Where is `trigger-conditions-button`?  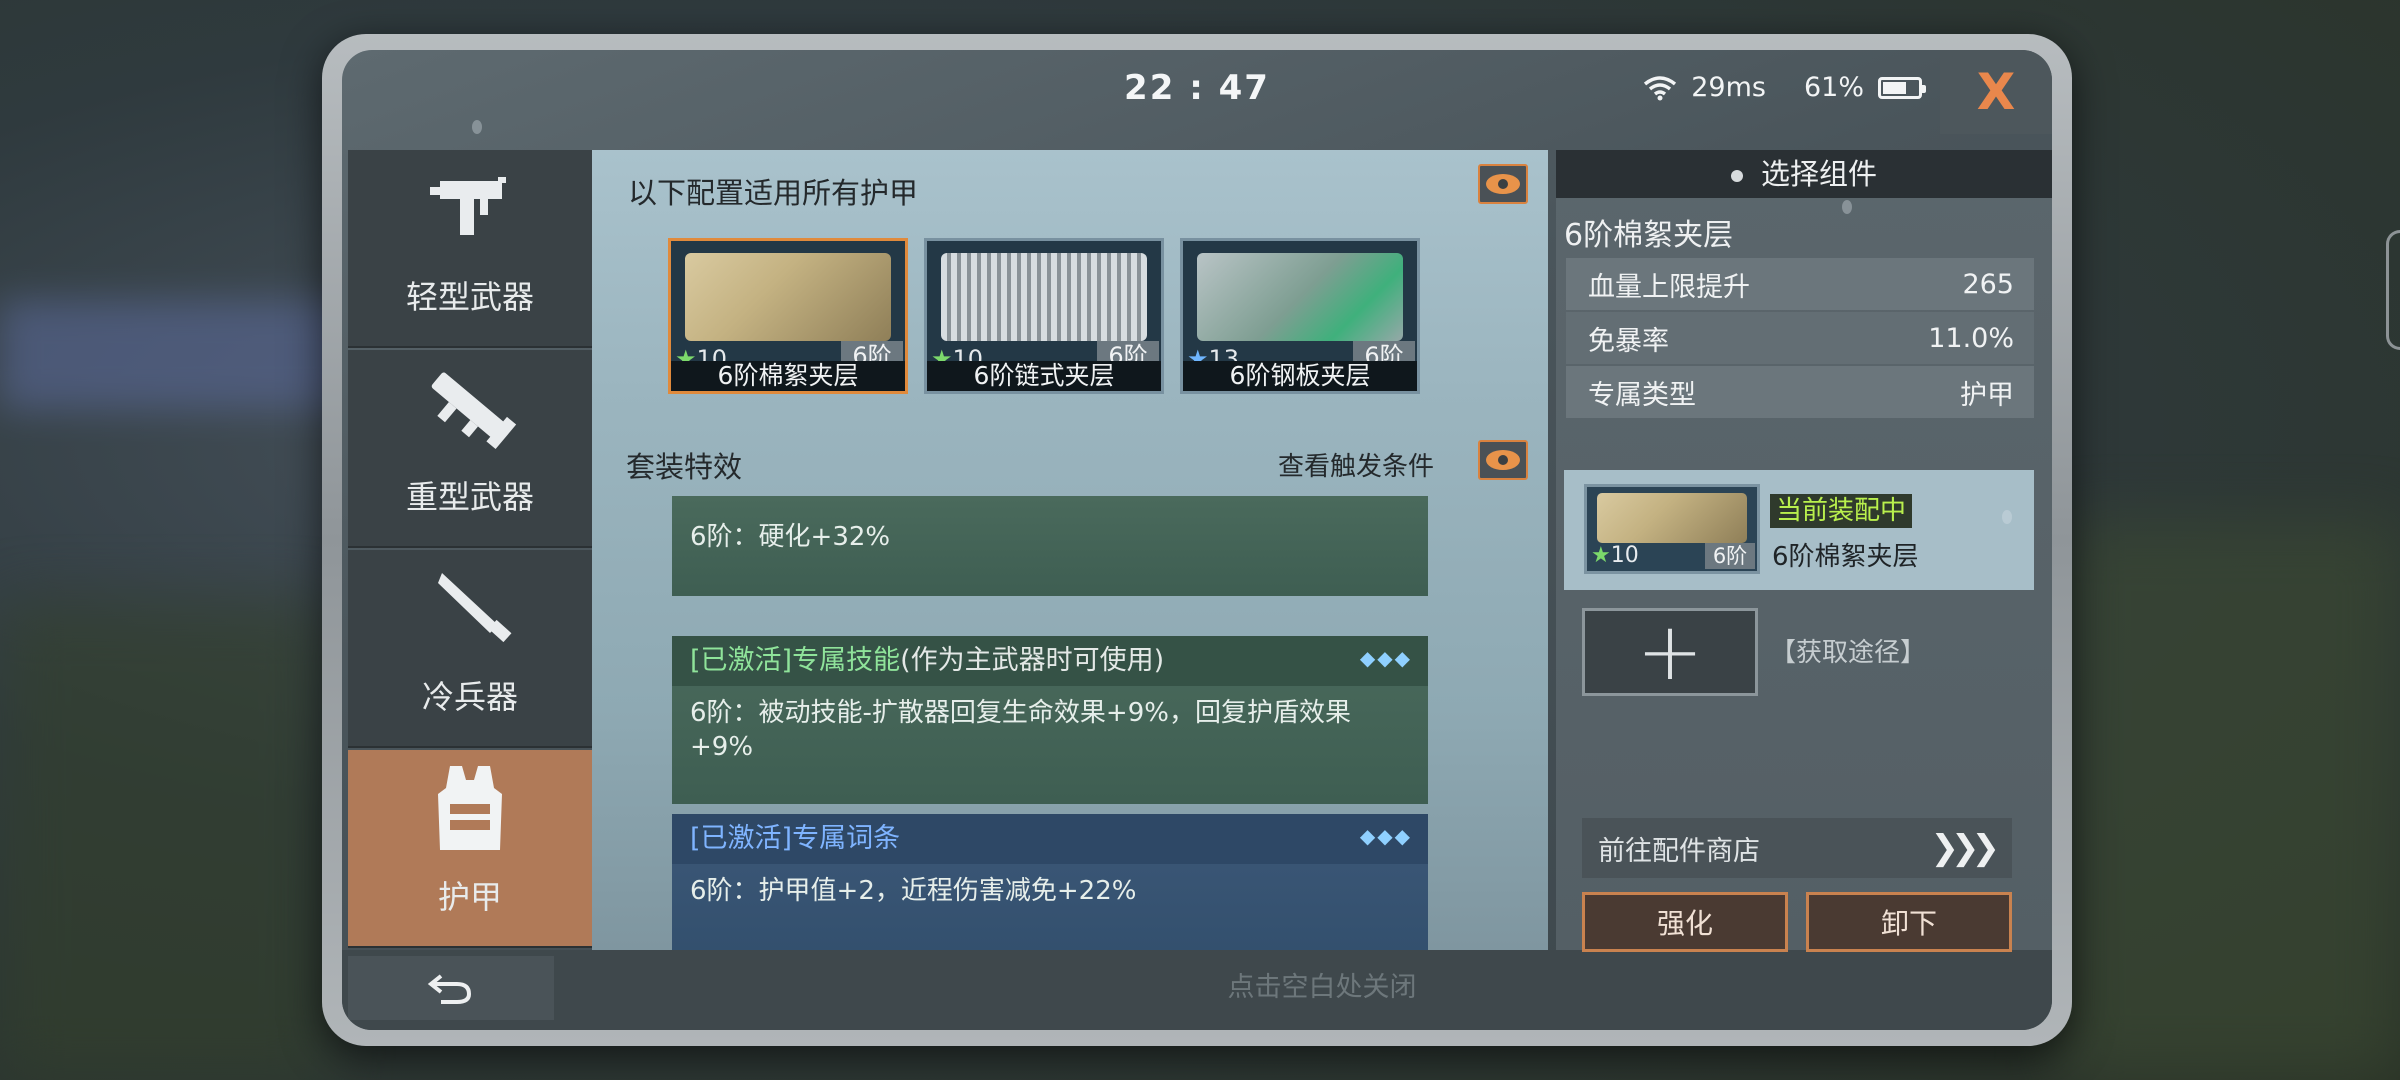
trigger-conditions-button is located at coordinates (1503, 460).